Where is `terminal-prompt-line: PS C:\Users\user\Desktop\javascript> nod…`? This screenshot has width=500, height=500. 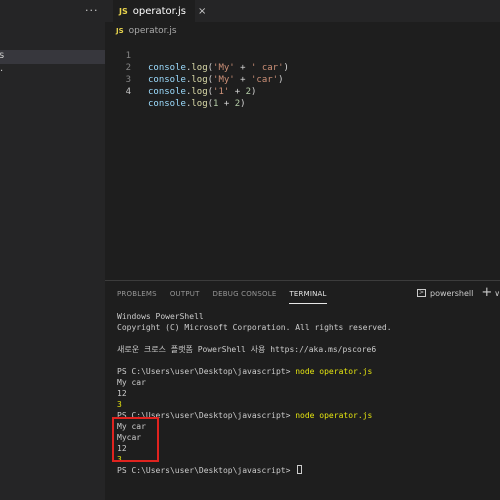
terminal-prompt-line: PS C:\Users\user\Desktop\javascript> nod… is located at coordinates (244, 371).